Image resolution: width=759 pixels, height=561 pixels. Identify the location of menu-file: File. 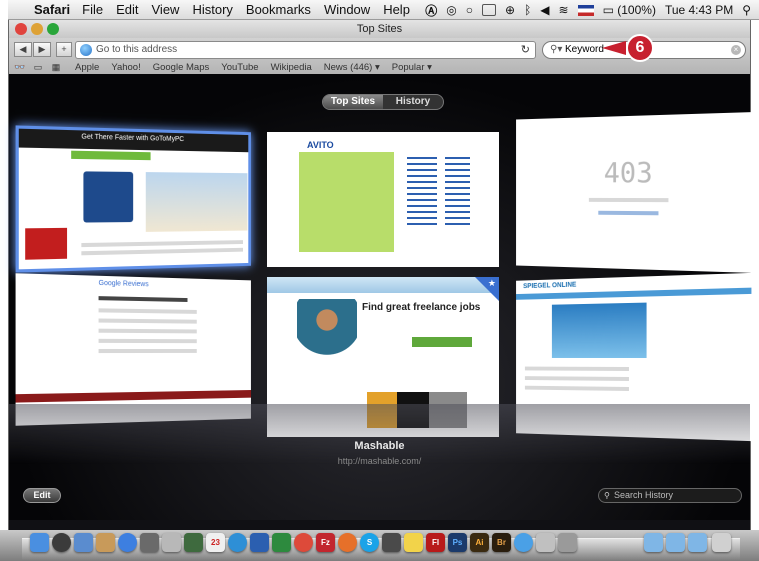
(92, 9).